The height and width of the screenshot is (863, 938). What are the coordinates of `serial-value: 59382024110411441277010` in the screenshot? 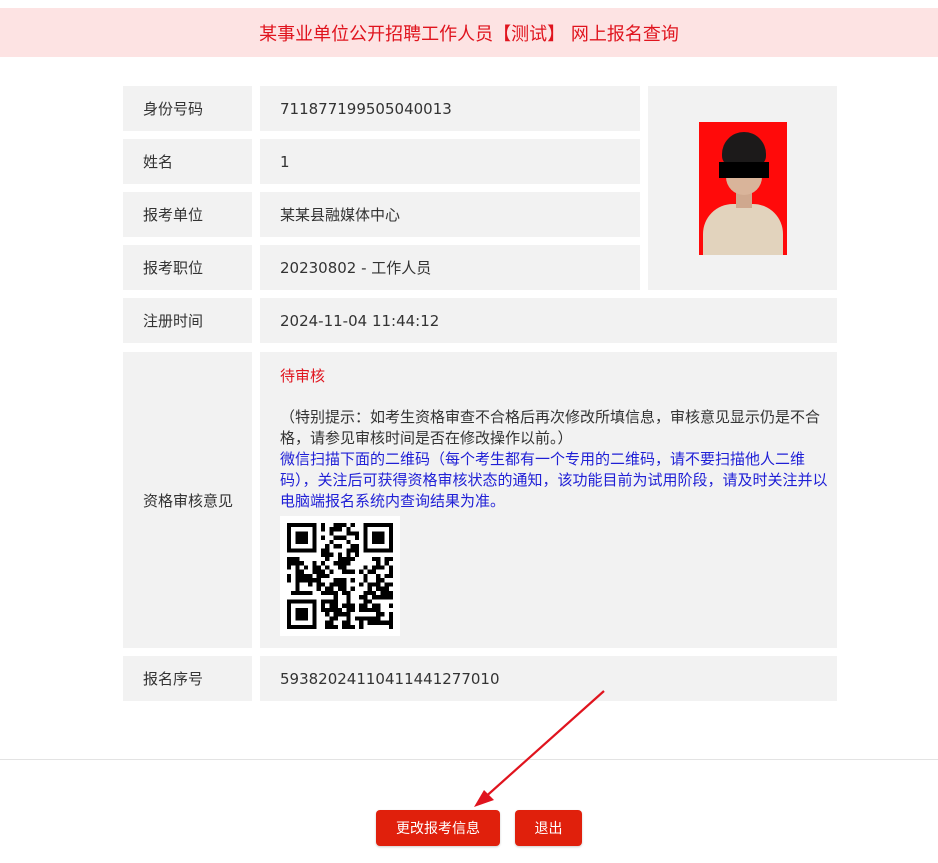 It's located at (548, 678).